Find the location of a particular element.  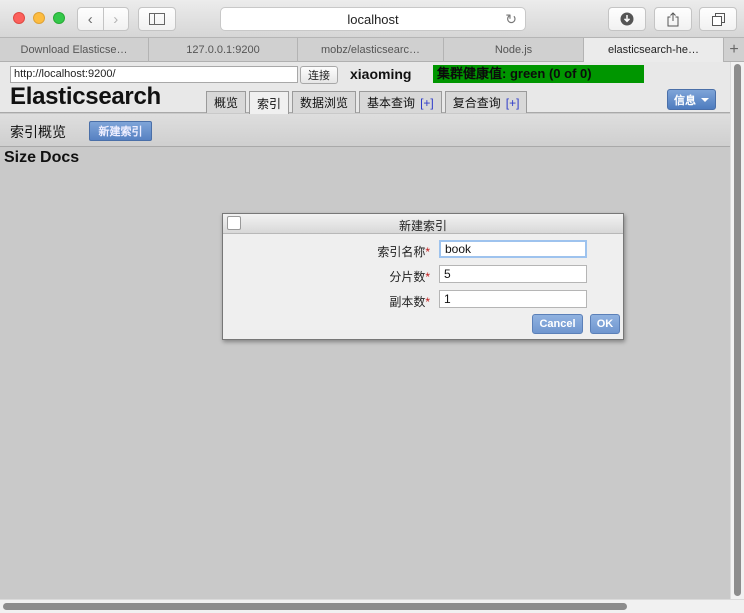

browser-tab: 127.0.0.1:9200 is located at coordinates (223, 50).